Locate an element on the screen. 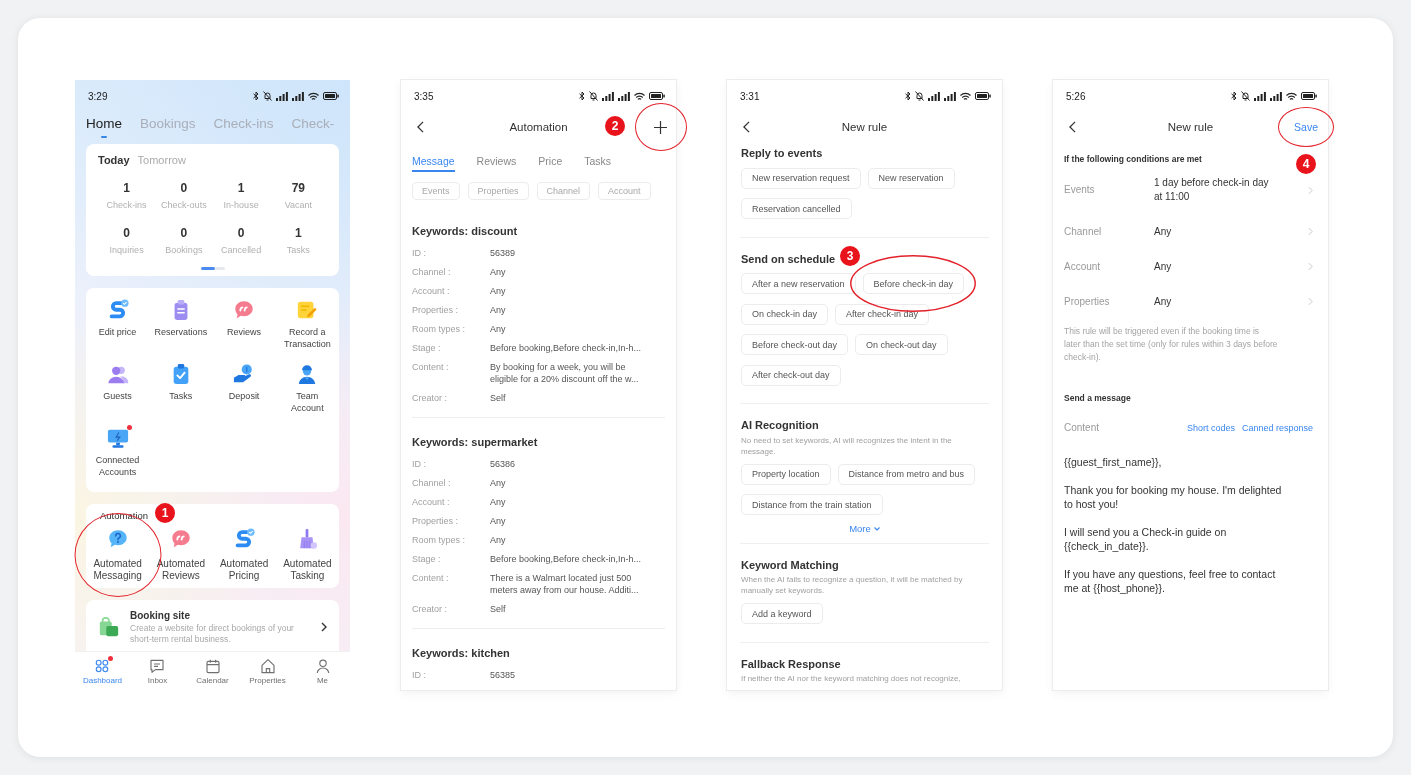 The width and height of the screenshot is (1411, 775). shortcut-button: Edit price is located at coordinates (117, 324).